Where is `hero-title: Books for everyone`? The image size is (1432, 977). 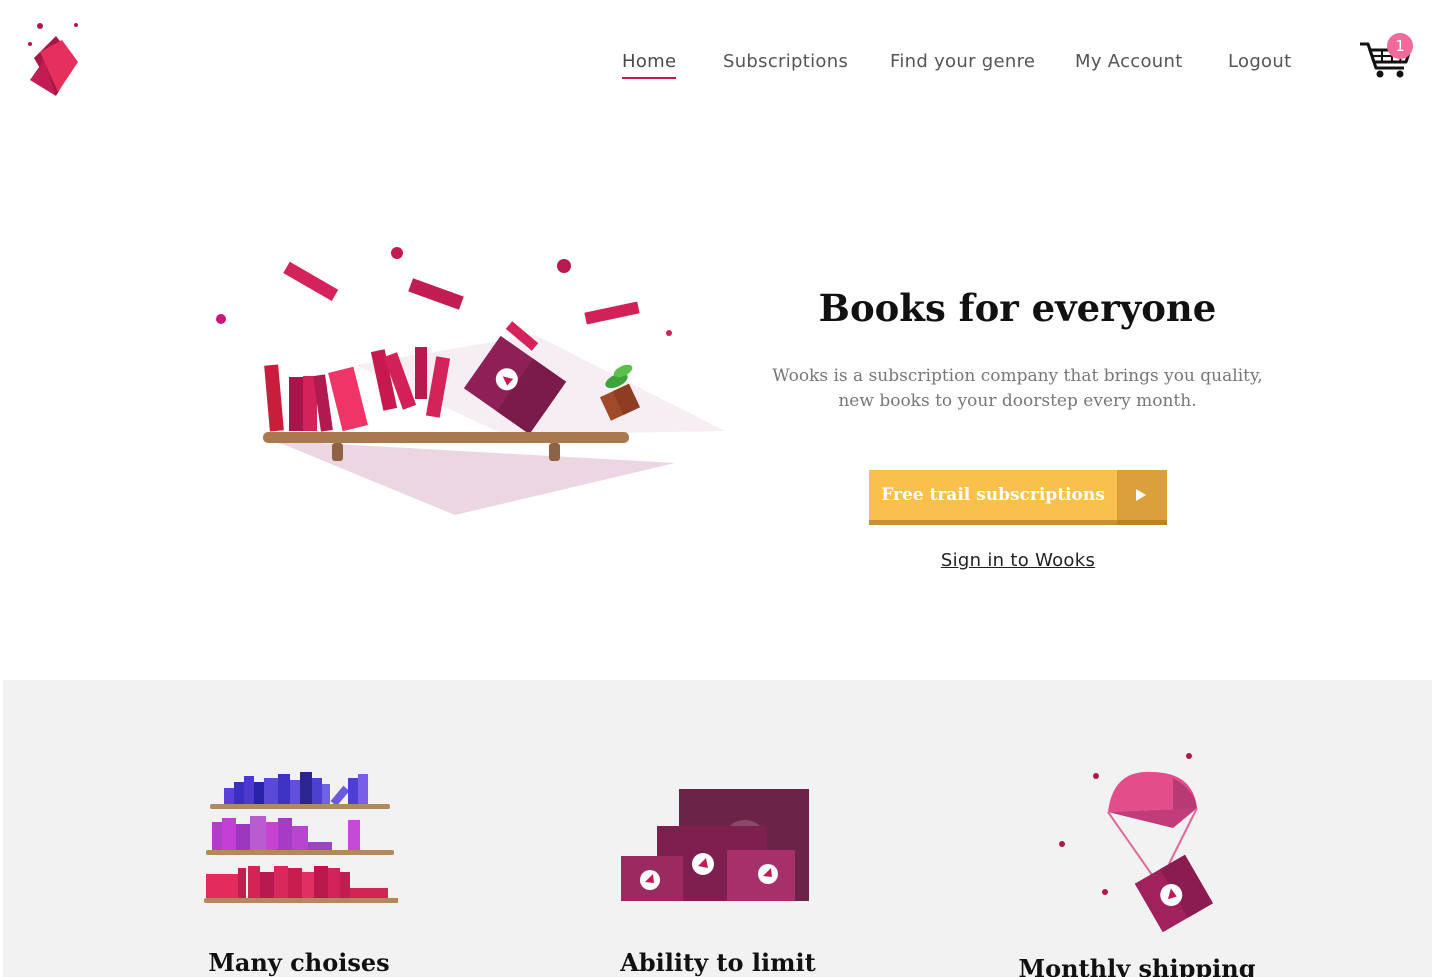 hero-title: Books for everyone is located at coordinates (1017, 308).